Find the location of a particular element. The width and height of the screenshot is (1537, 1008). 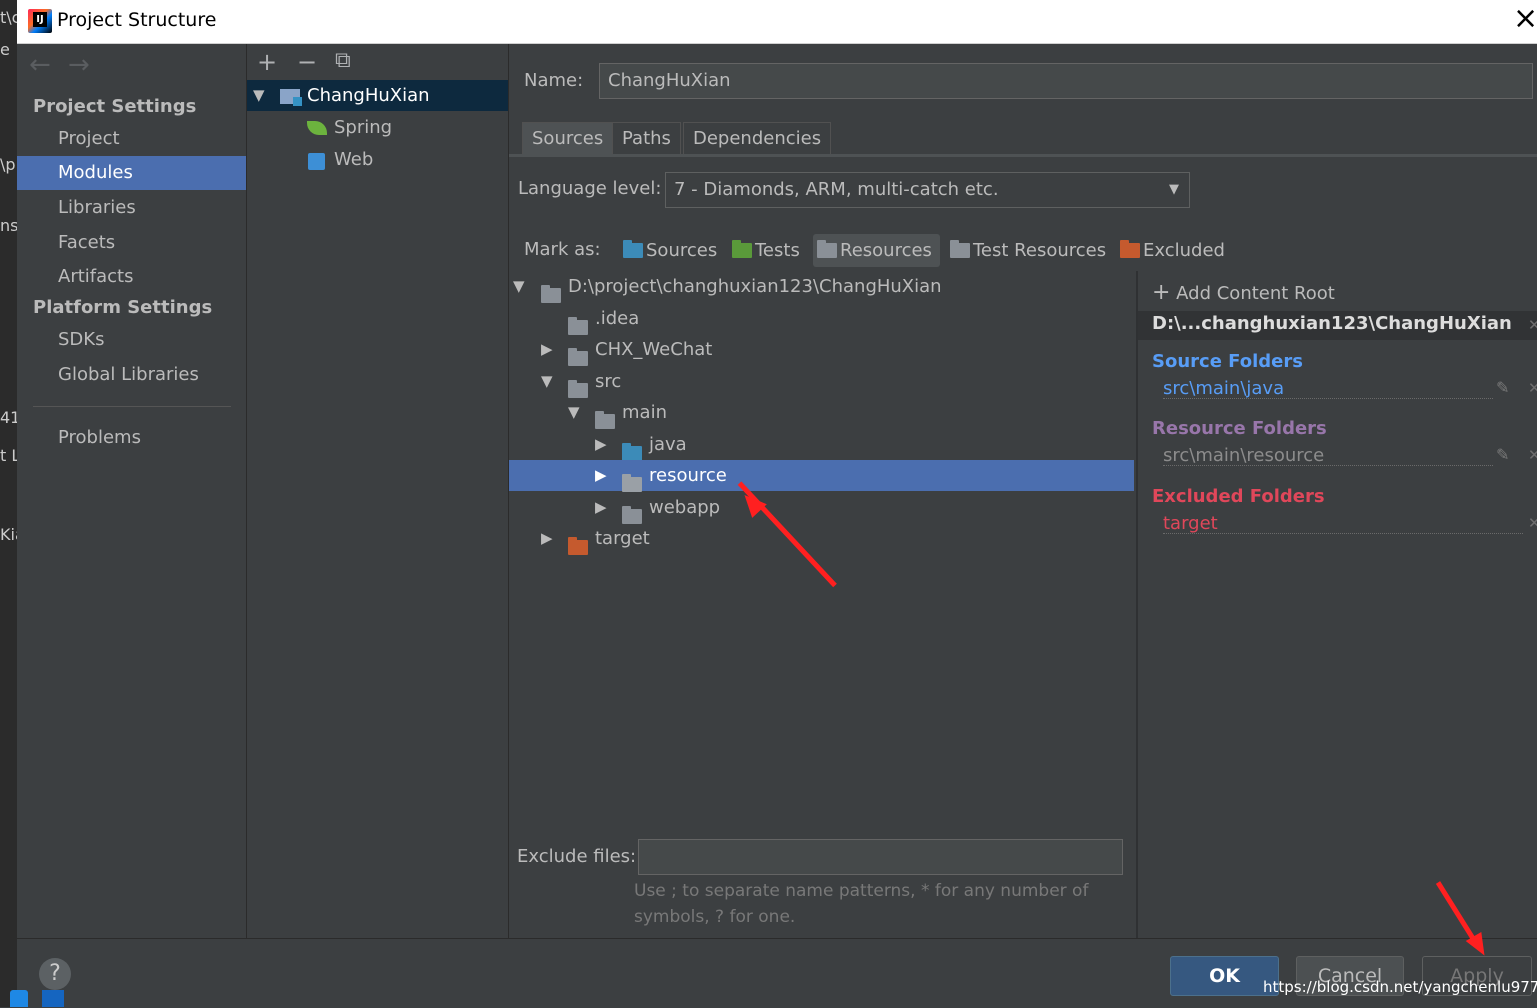

excluded-folder-icon is located at coordinates (1130, 249).